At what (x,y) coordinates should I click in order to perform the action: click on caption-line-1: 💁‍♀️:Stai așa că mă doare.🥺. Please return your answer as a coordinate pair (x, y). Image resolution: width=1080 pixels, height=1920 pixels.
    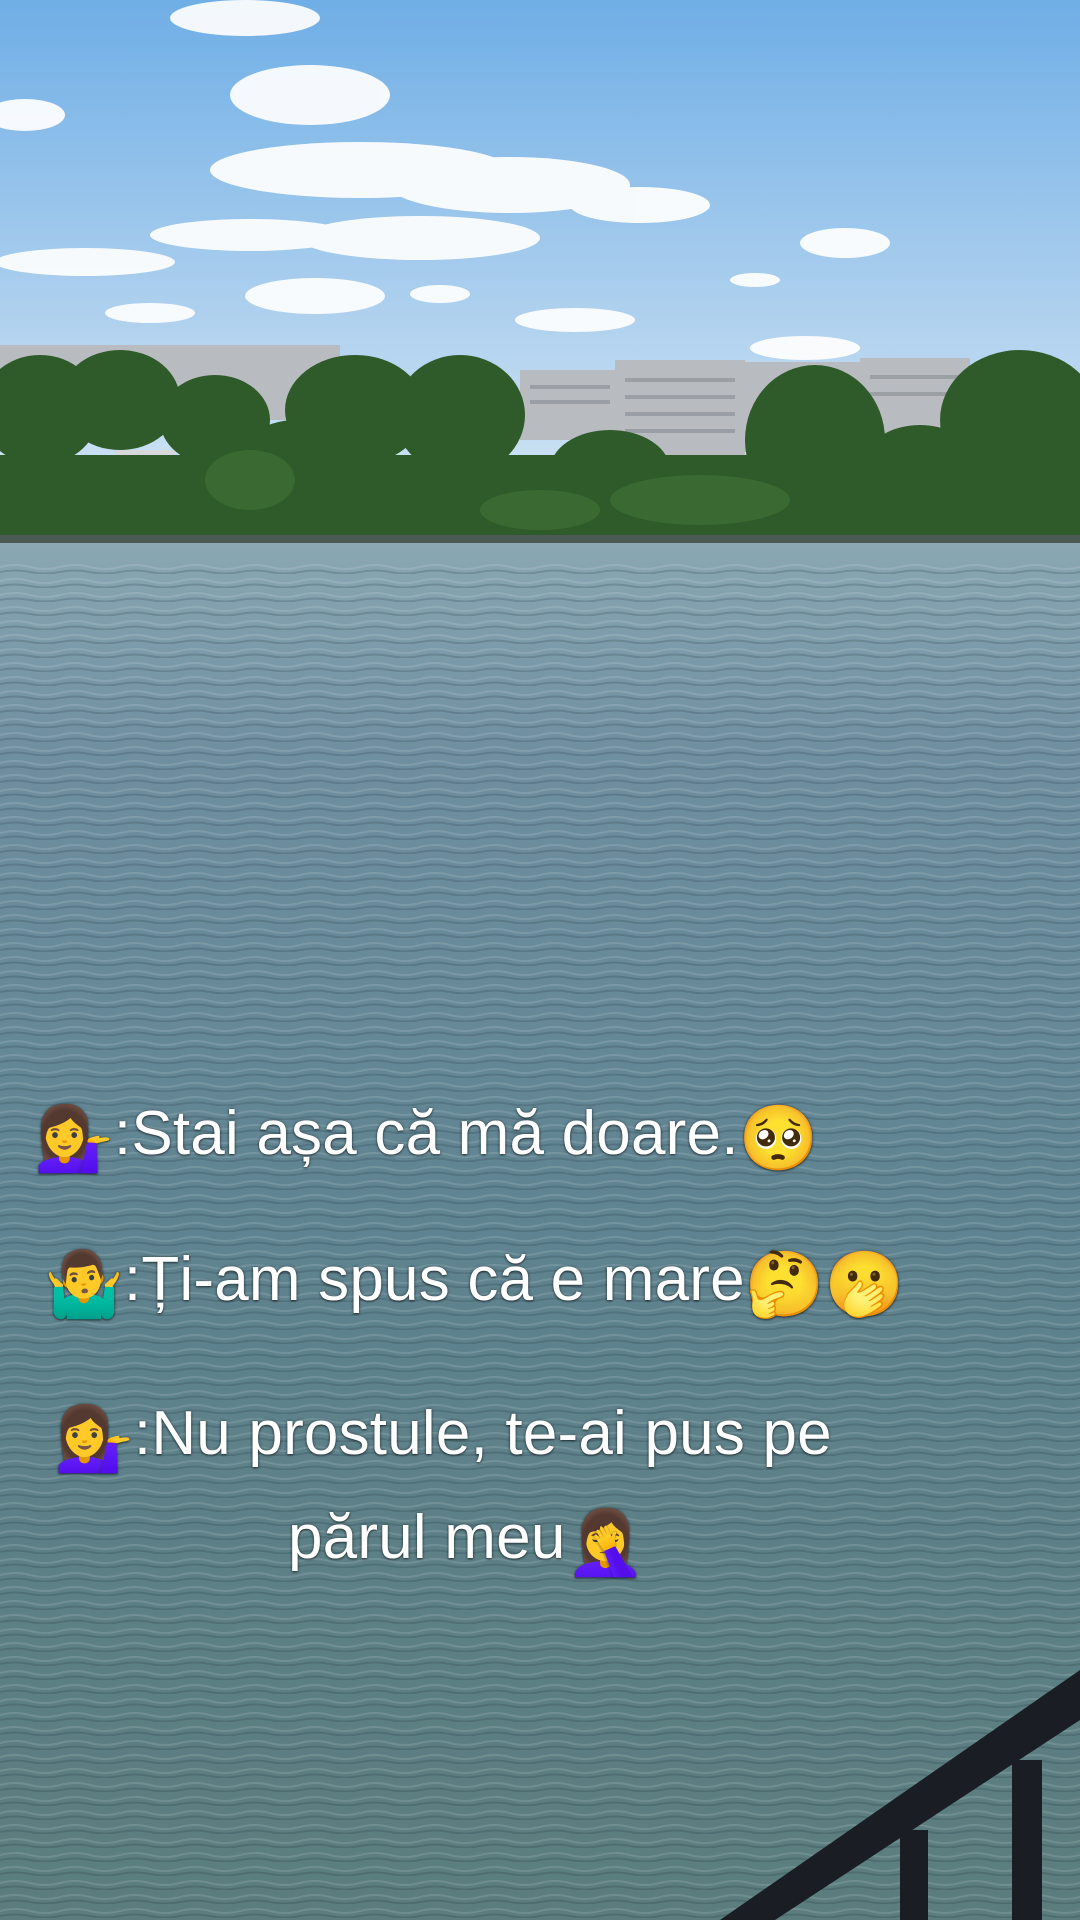
    Looking at the image, I should click on (426, 1137).